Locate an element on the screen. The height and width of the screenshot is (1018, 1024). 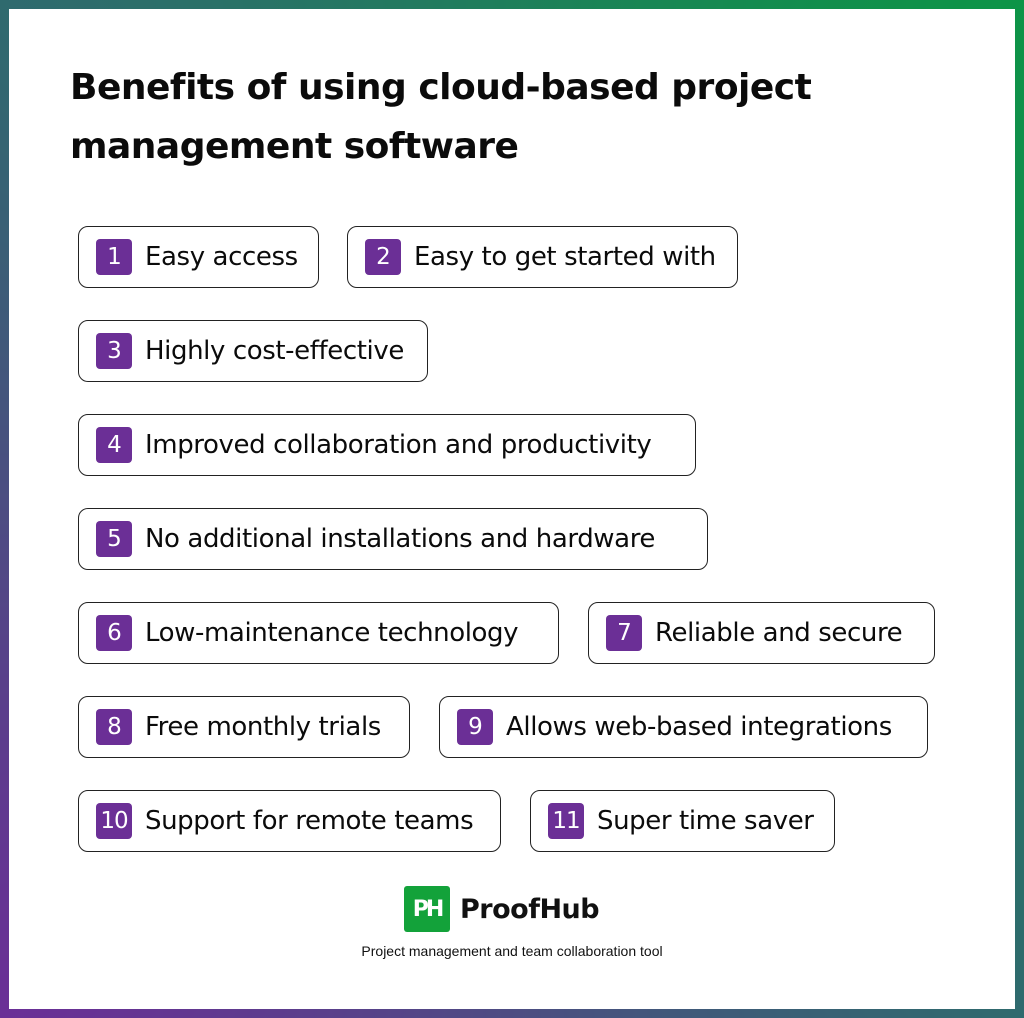
benefit-item-1: 1 Easy access is located at coordinates (198, 257).